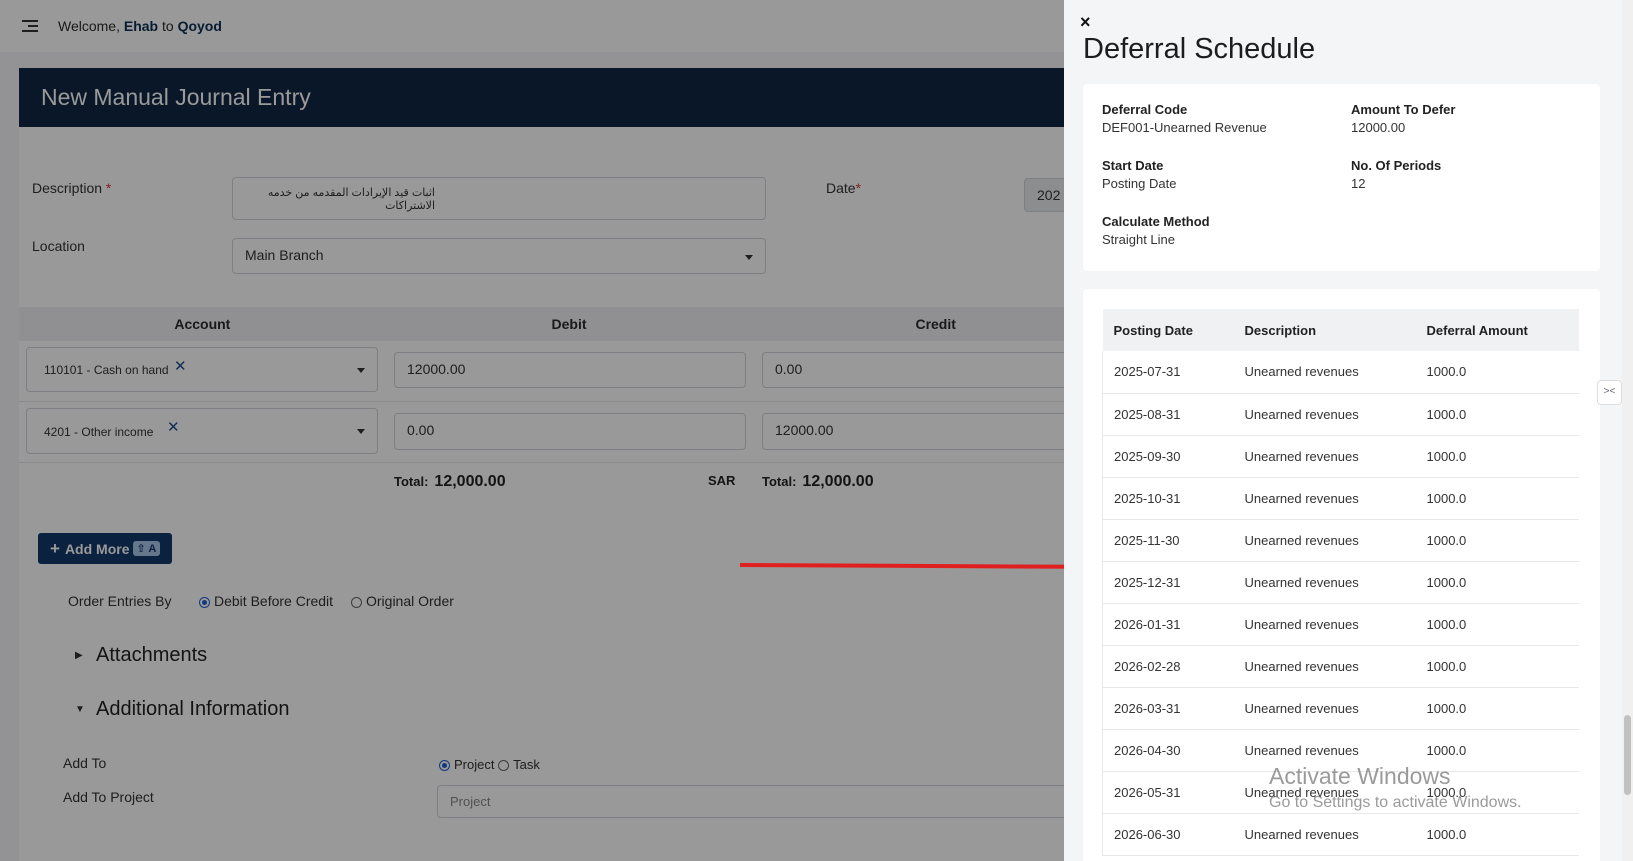  I want to click on col-deferral-amount: Deferral Amount, so click(1497, 330).